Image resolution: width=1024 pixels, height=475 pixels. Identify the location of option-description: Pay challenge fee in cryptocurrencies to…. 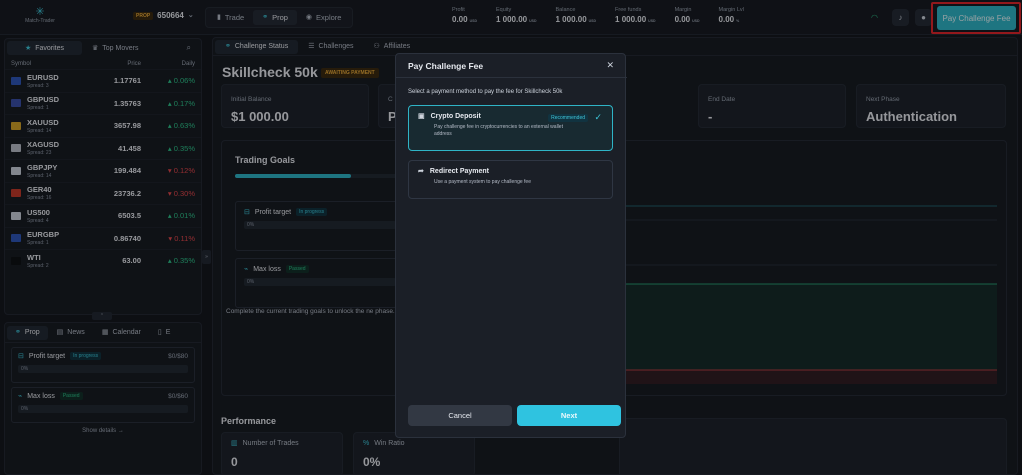
(498, 130).